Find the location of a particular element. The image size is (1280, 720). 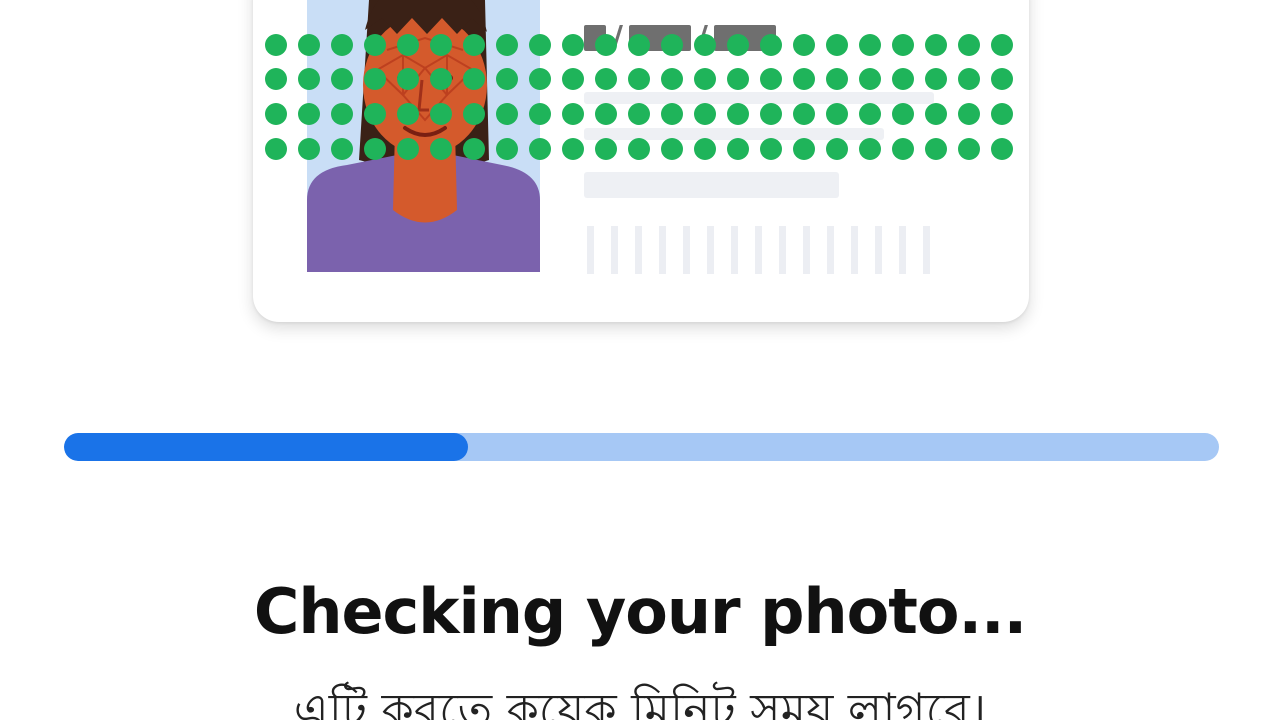

progress-bar-fill is located at coordinates (266, 447).